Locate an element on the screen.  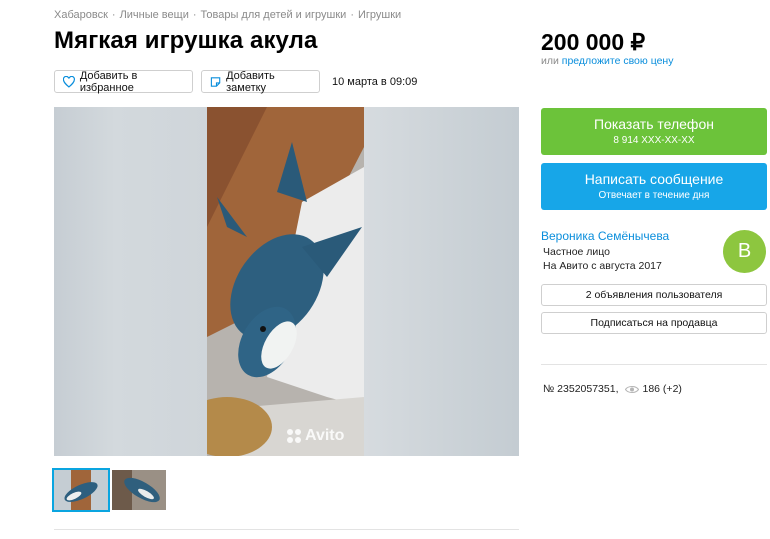
show-phone-button: Показать телефон 8 914 XXX-XX-XX is located at coordinates (654, 131).